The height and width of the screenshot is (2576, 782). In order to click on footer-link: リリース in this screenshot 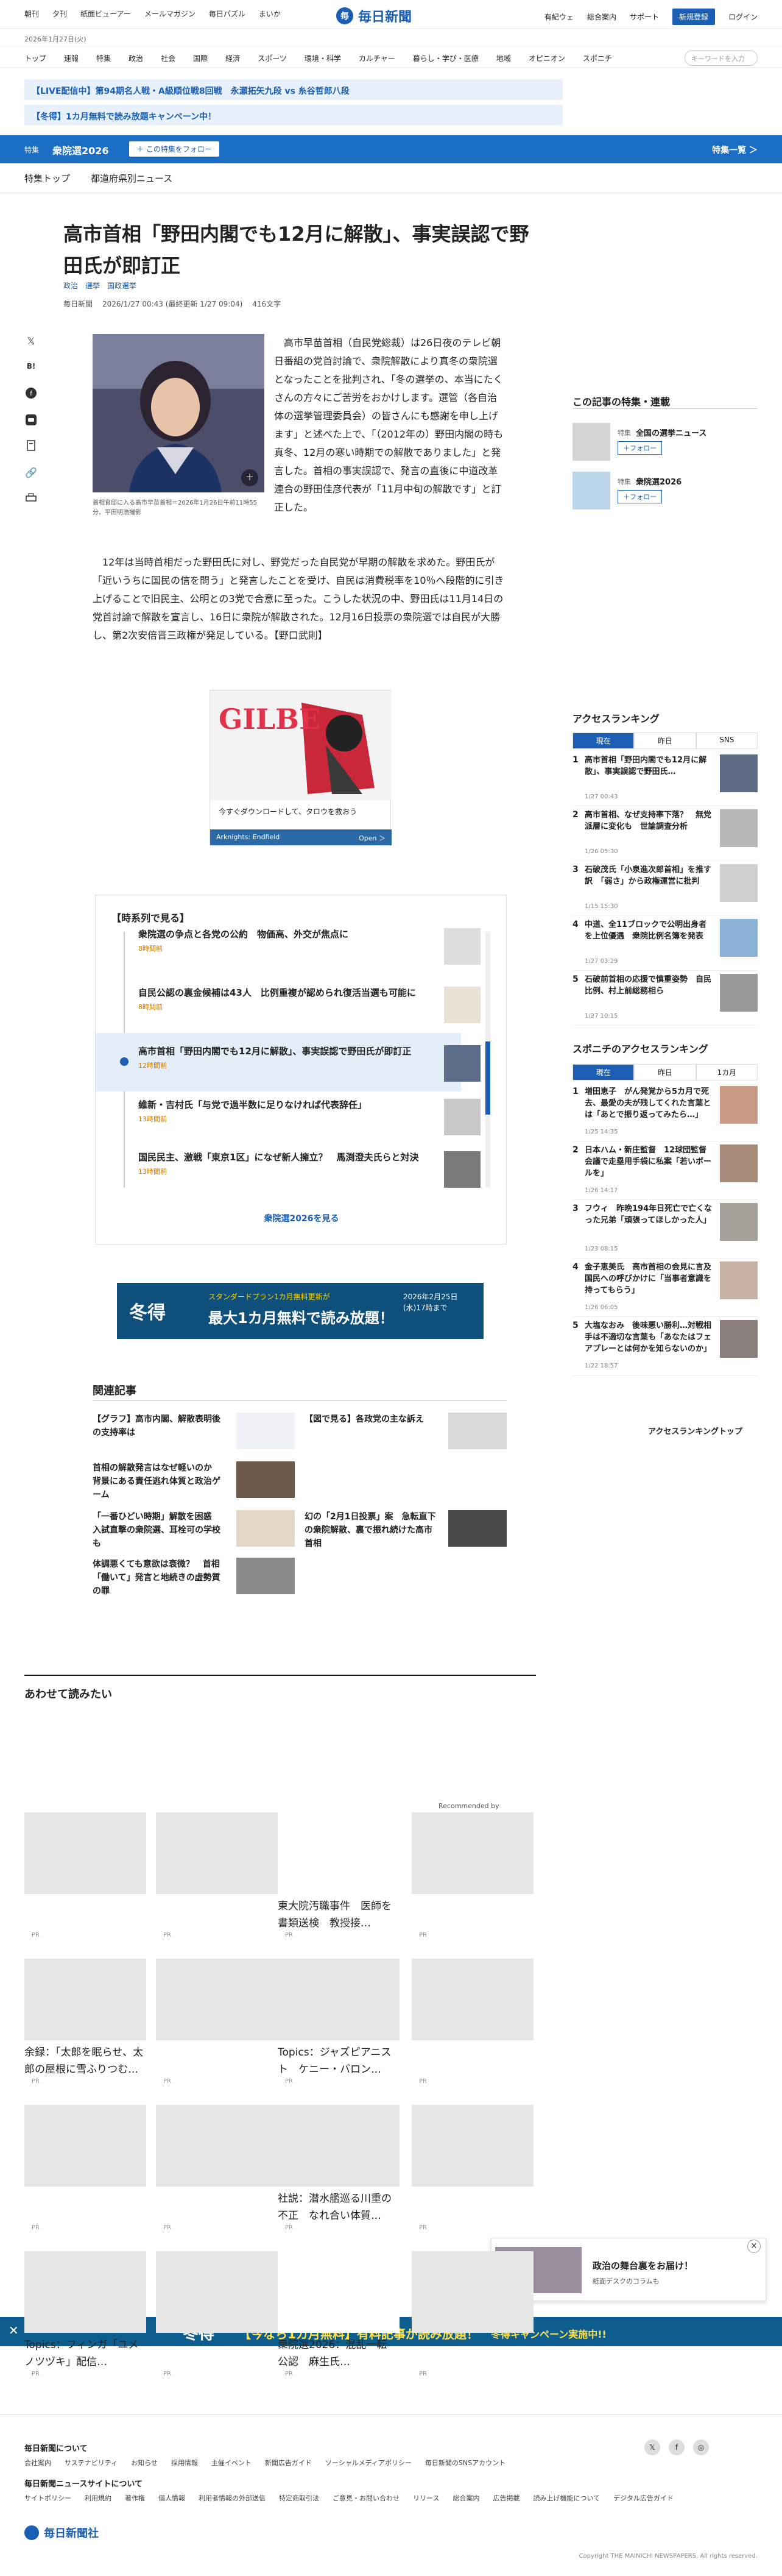, I will do `click(426, 2498)`.